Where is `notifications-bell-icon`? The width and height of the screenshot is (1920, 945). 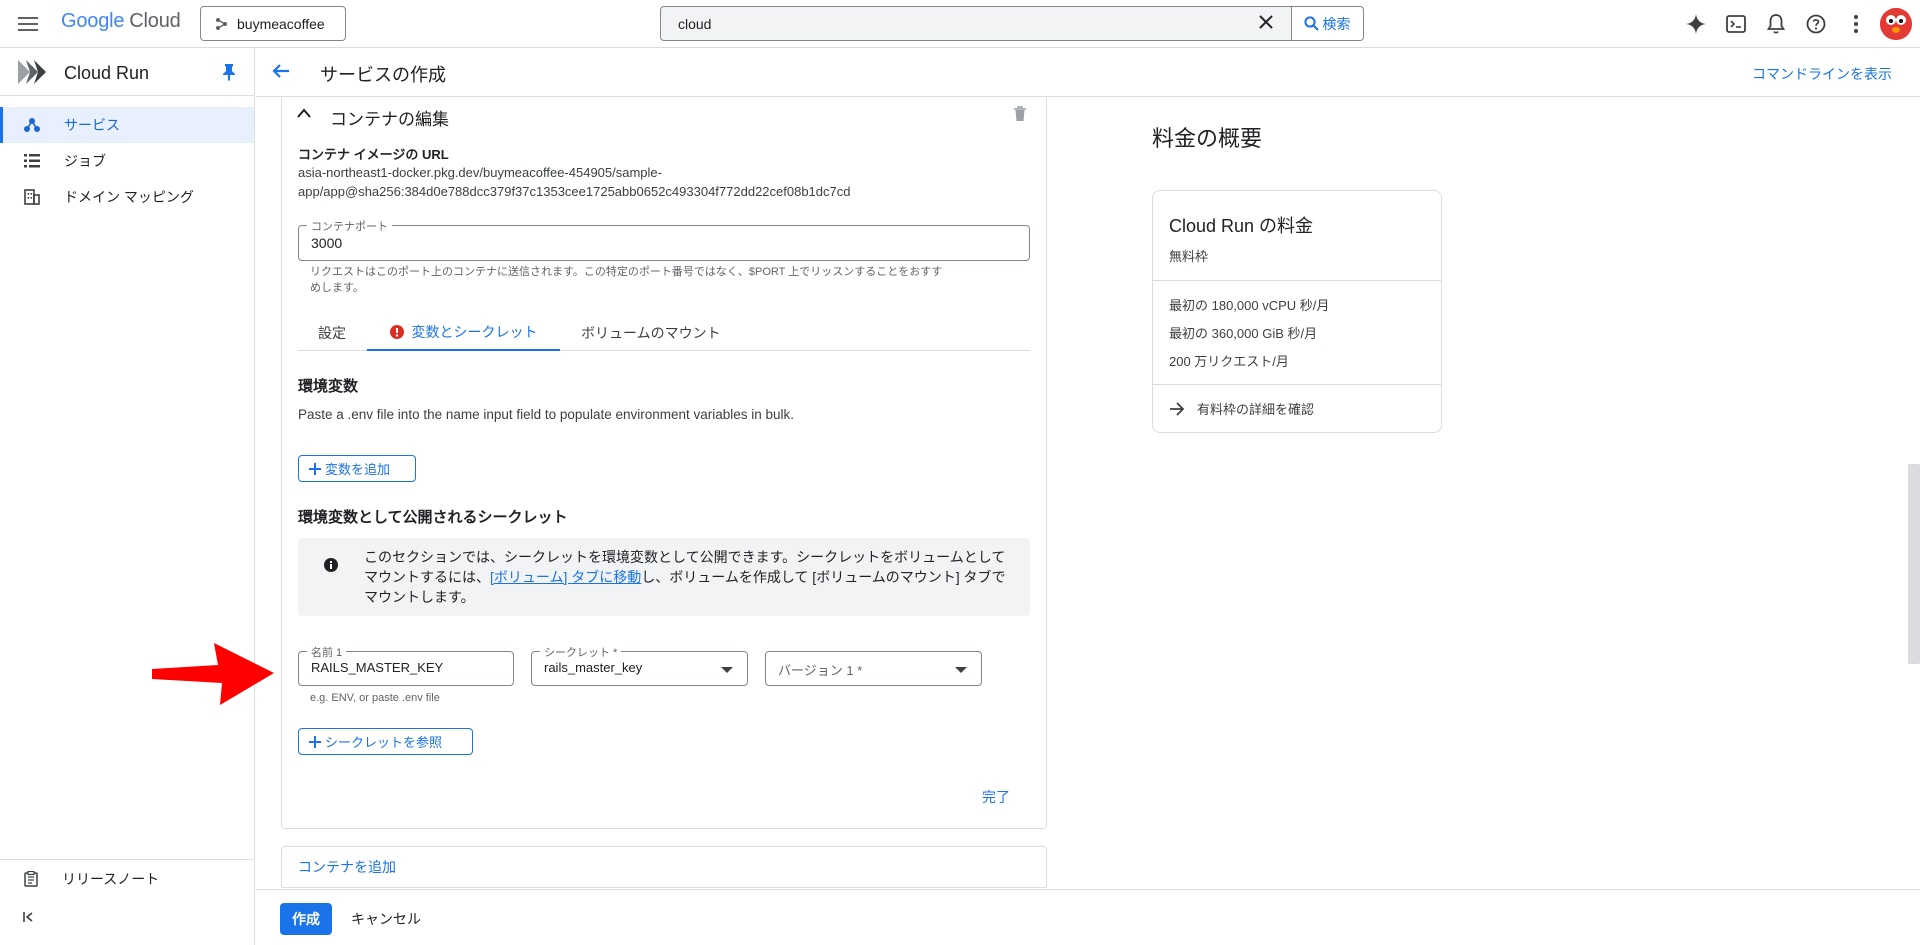 notifications-bell-icon is located at coordinates (1776, 24).